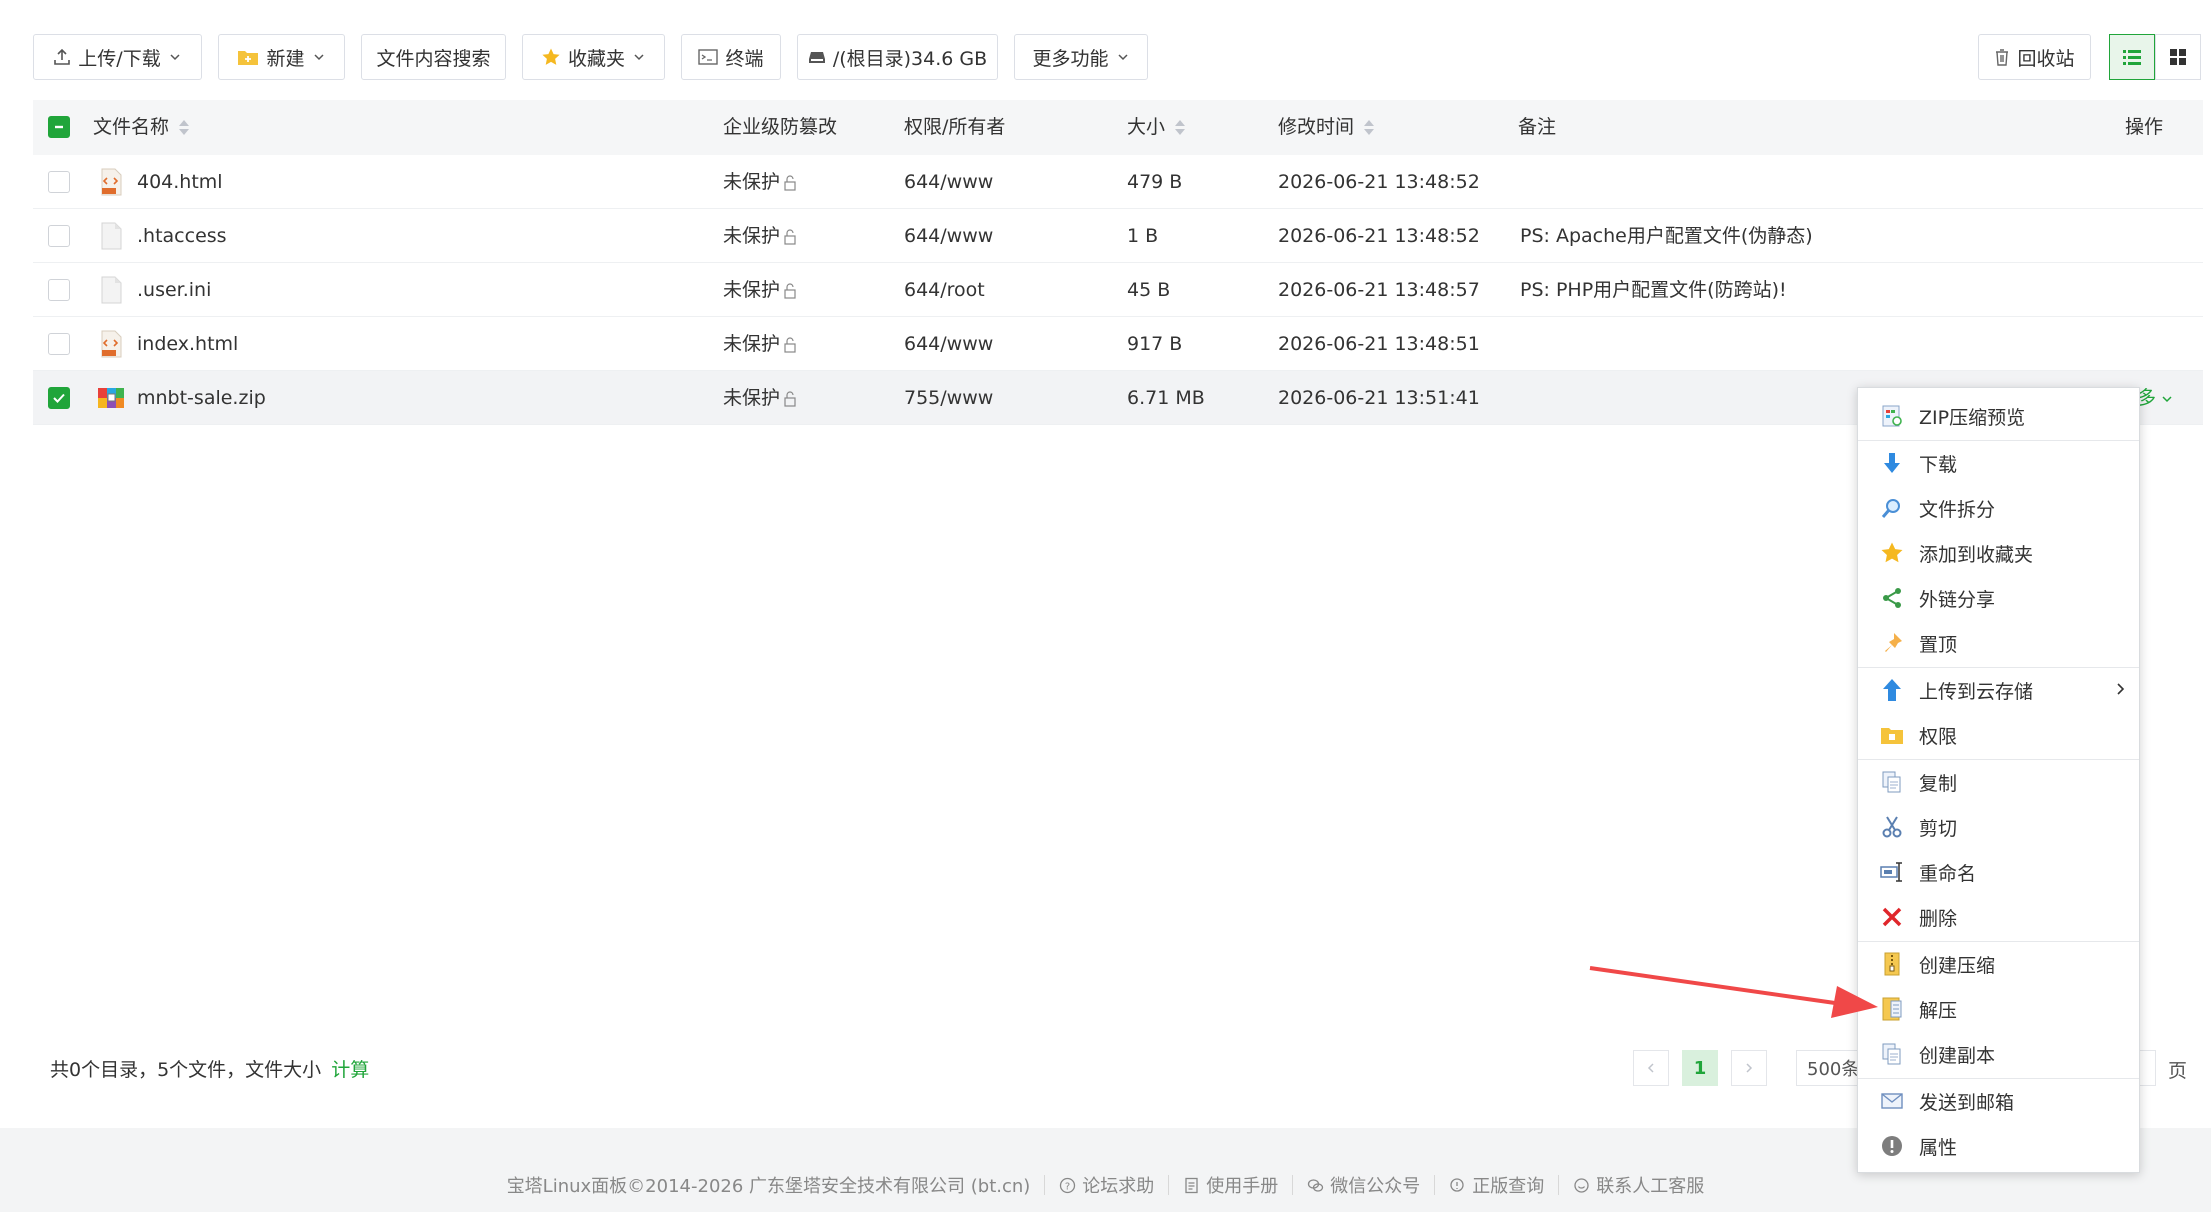  What do you see at coordinates (433, 57) in the screenshot?
I see `content-search-button: 文件内容搜索` at bounding box center [433, 57].